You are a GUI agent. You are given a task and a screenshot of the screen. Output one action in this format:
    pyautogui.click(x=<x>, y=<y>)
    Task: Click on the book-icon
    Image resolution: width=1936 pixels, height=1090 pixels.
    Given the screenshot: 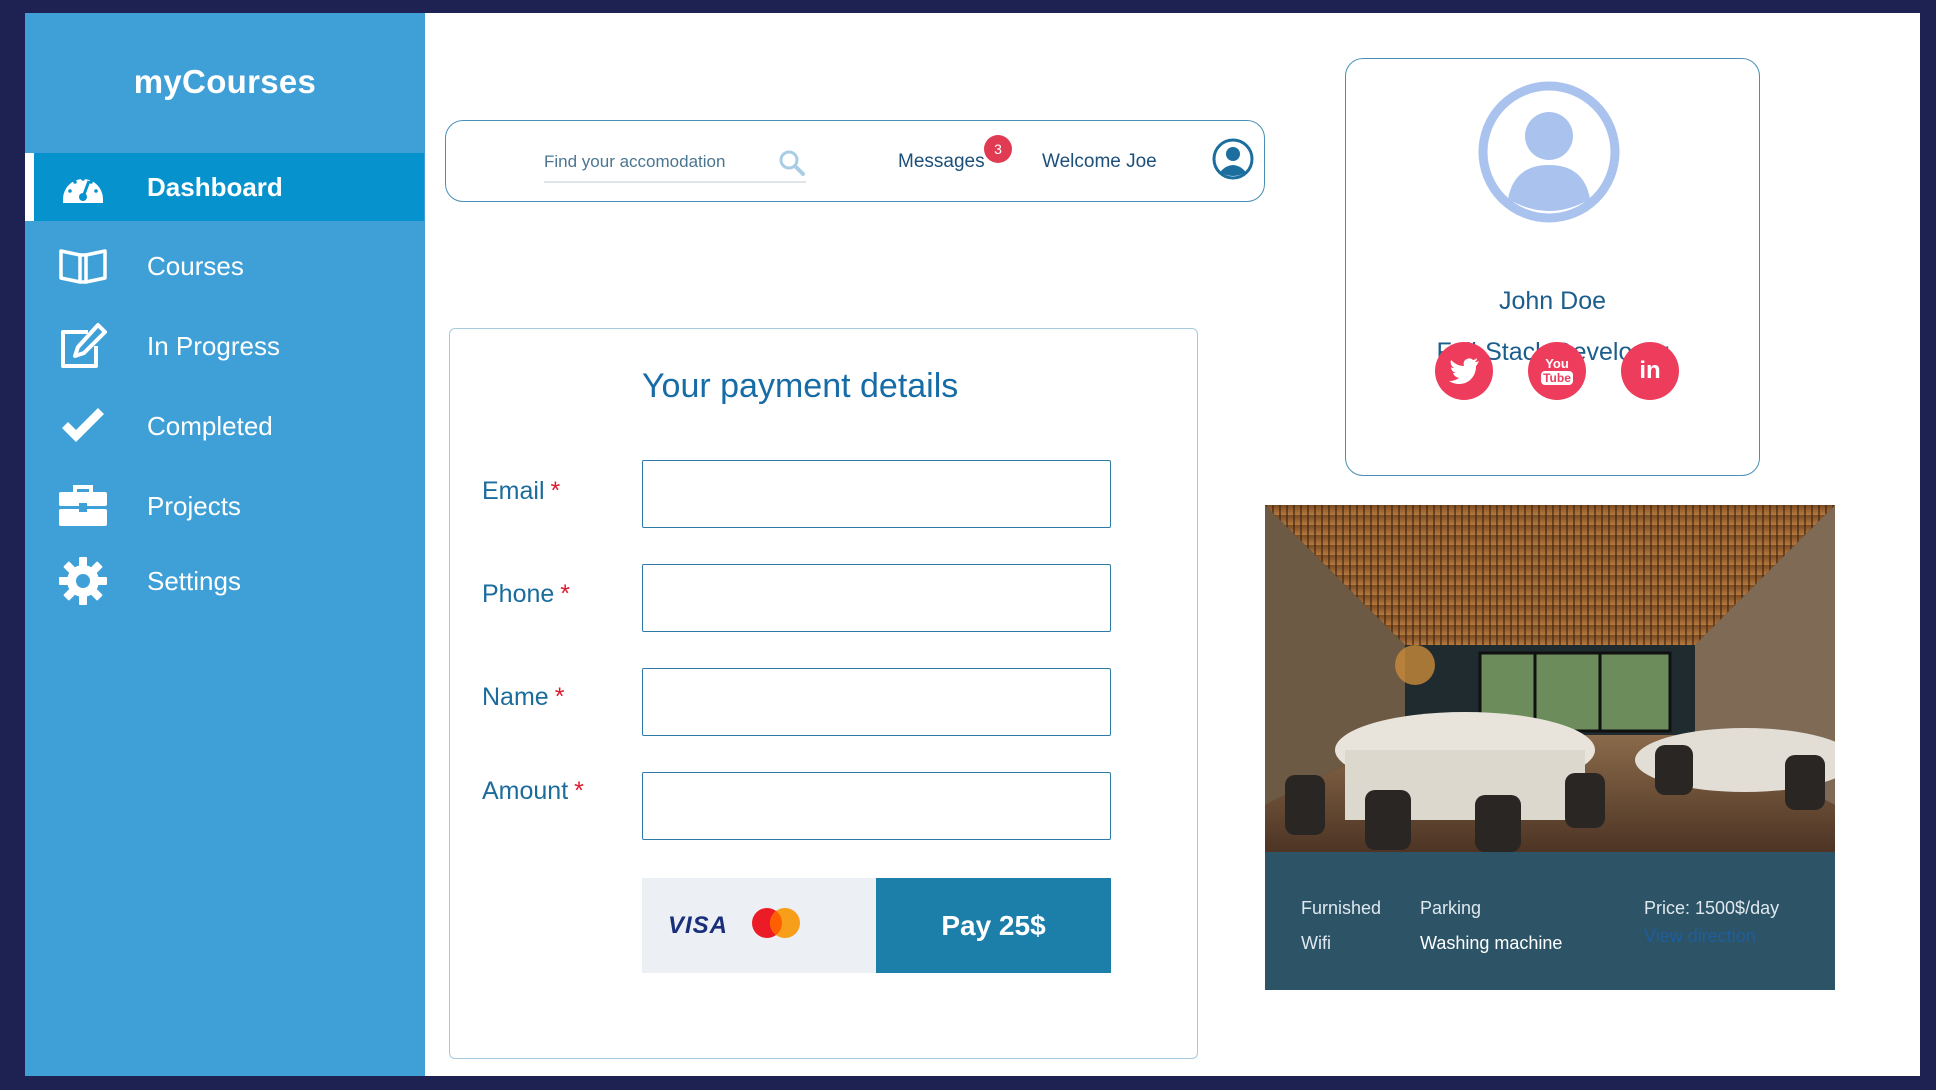 What is the action you would take?
    pyautogui.click(x=83, y=266)
    